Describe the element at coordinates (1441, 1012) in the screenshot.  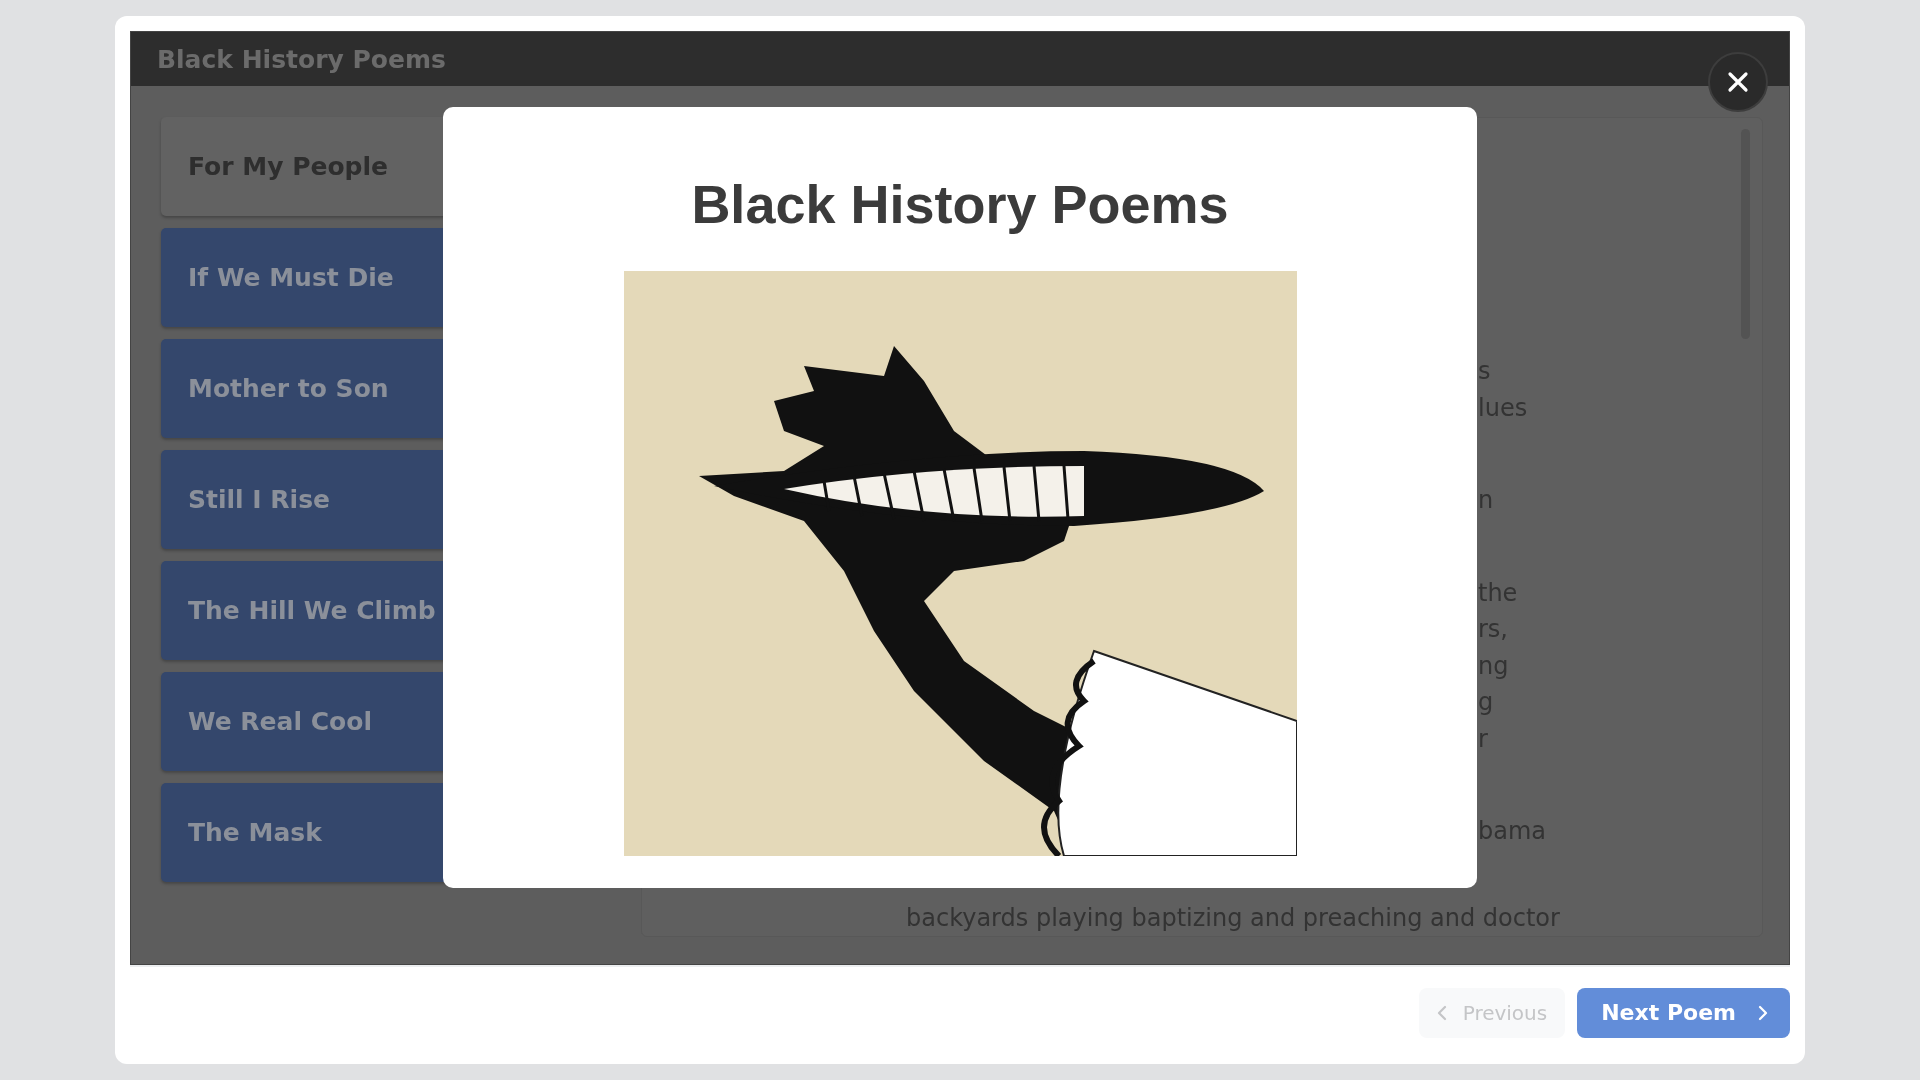
I see `chevron-left-icon` at that location.